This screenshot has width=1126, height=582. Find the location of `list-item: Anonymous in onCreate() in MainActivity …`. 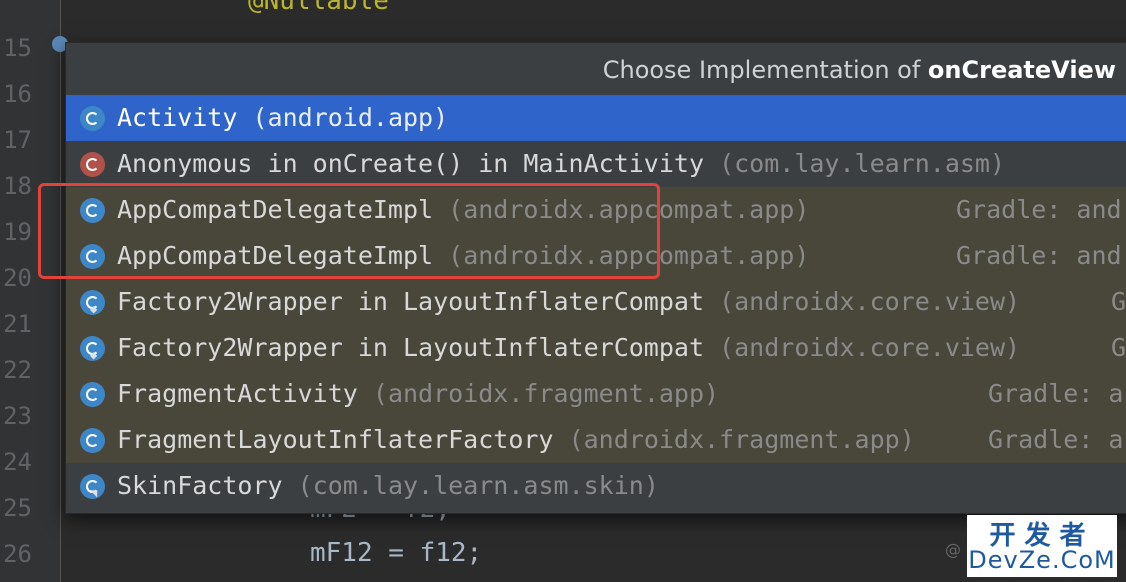

list-item: Anonymous in onCreate() in MainActivity … is located at coordinates (596, 164).